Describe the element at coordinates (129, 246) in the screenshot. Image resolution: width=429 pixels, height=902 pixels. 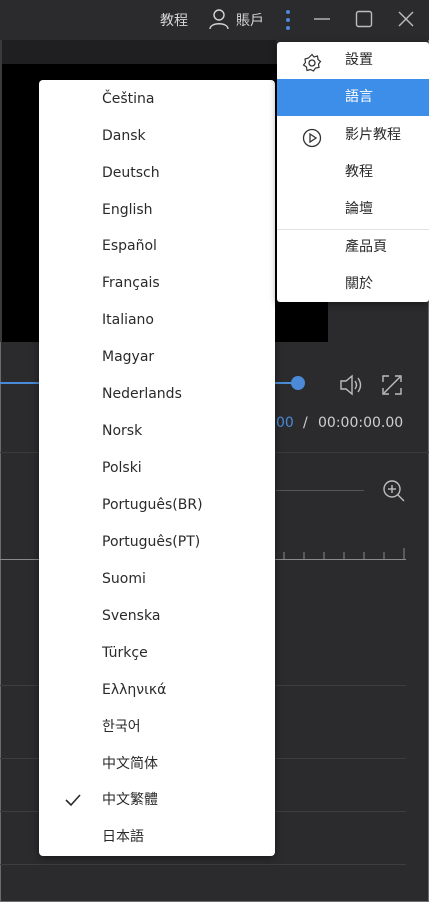
I see `language-label: Español` at that location.